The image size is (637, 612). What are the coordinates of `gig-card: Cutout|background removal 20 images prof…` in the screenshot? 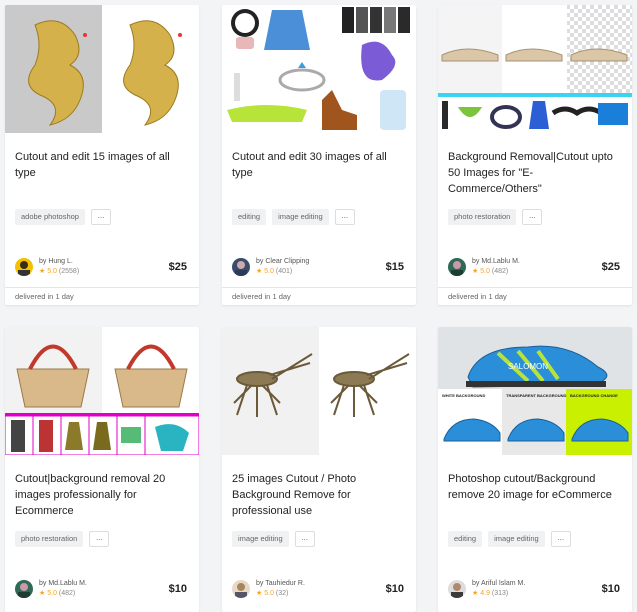 It's located at (102, 469).